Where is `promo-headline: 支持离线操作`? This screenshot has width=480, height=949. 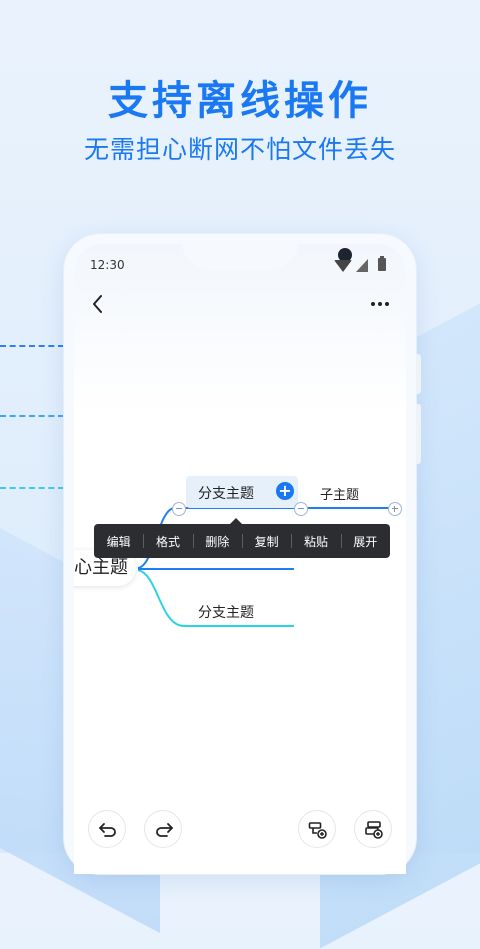 promo-headline: 支持离线操作 is located at coordinates (240, 101).